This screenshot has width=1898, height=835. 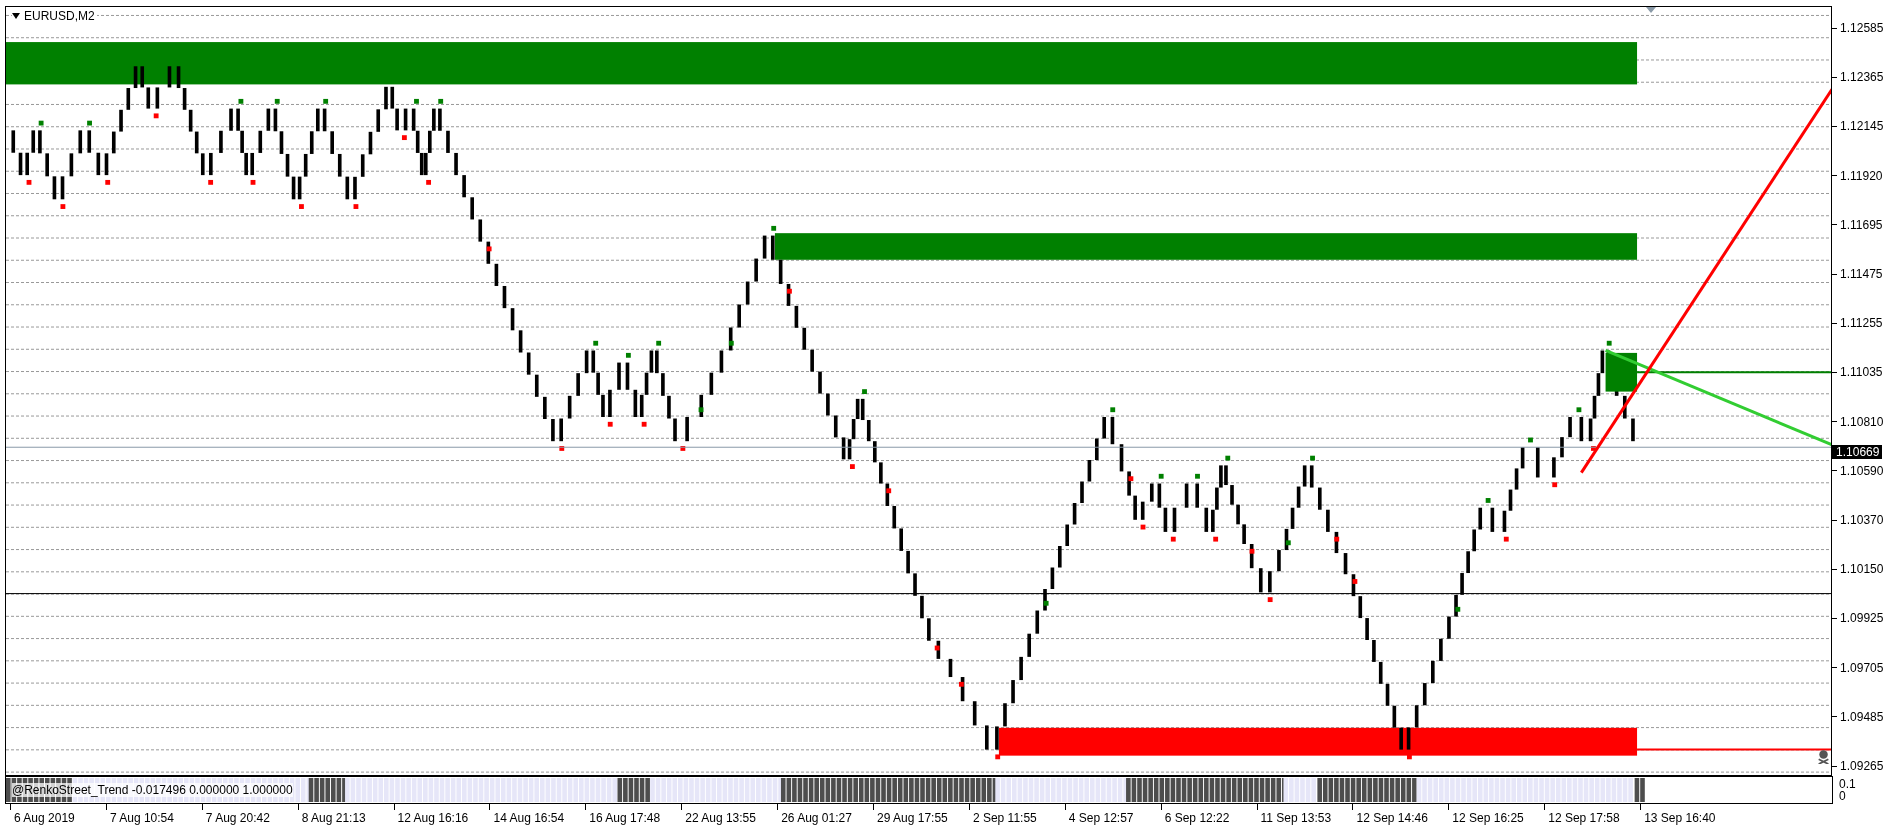 I want to click on time-label: 6 Sep 12:22, so click(x=1196, y=817).